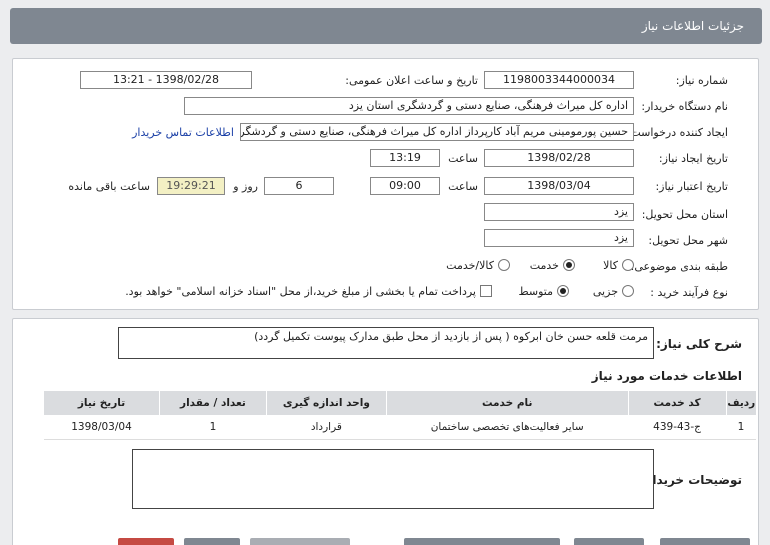 This screenshot has width=770, height=545. What do you see at coordinates (463, 186) in the screenshot?
I see `validity-time-label: ساعت` at bounding box center [463, 186].